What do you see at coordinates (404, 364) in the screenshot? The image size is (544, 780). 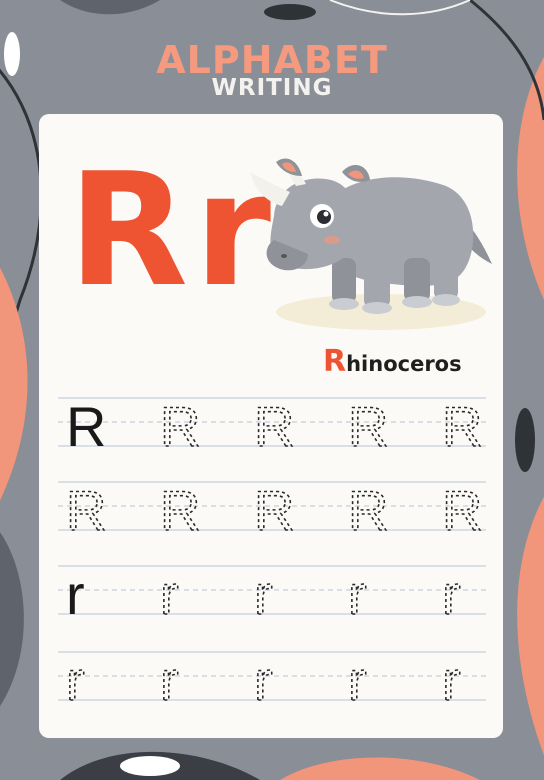 I see `animal-word-rest: hinoceros` at bounding box center [404, 364].